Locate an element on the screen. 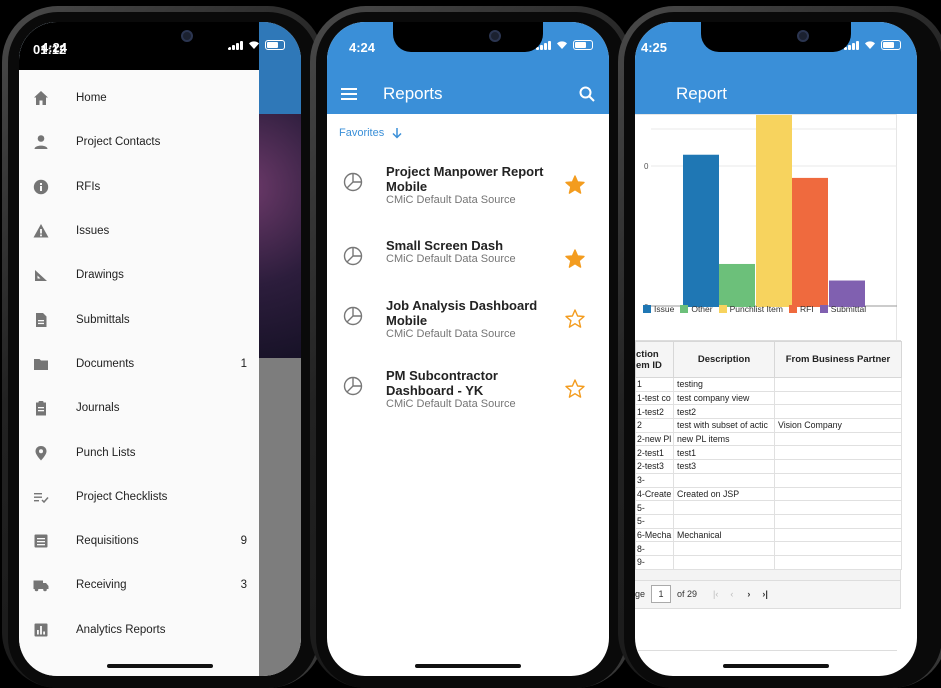 The image size is (941, 688). menu-item-project-checklists: Project Checklists is located at coordinates (139, 497).